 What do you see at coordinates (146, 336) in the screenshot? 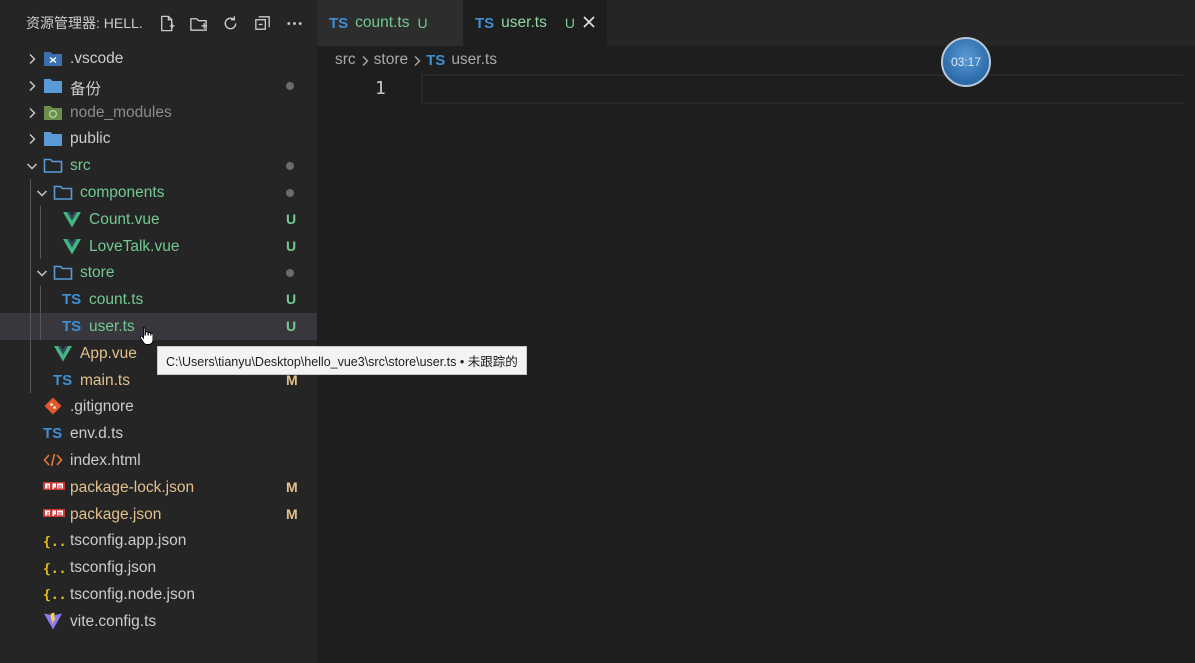
I see `mouse-cursor-icon` at bounding box center [146, 336].